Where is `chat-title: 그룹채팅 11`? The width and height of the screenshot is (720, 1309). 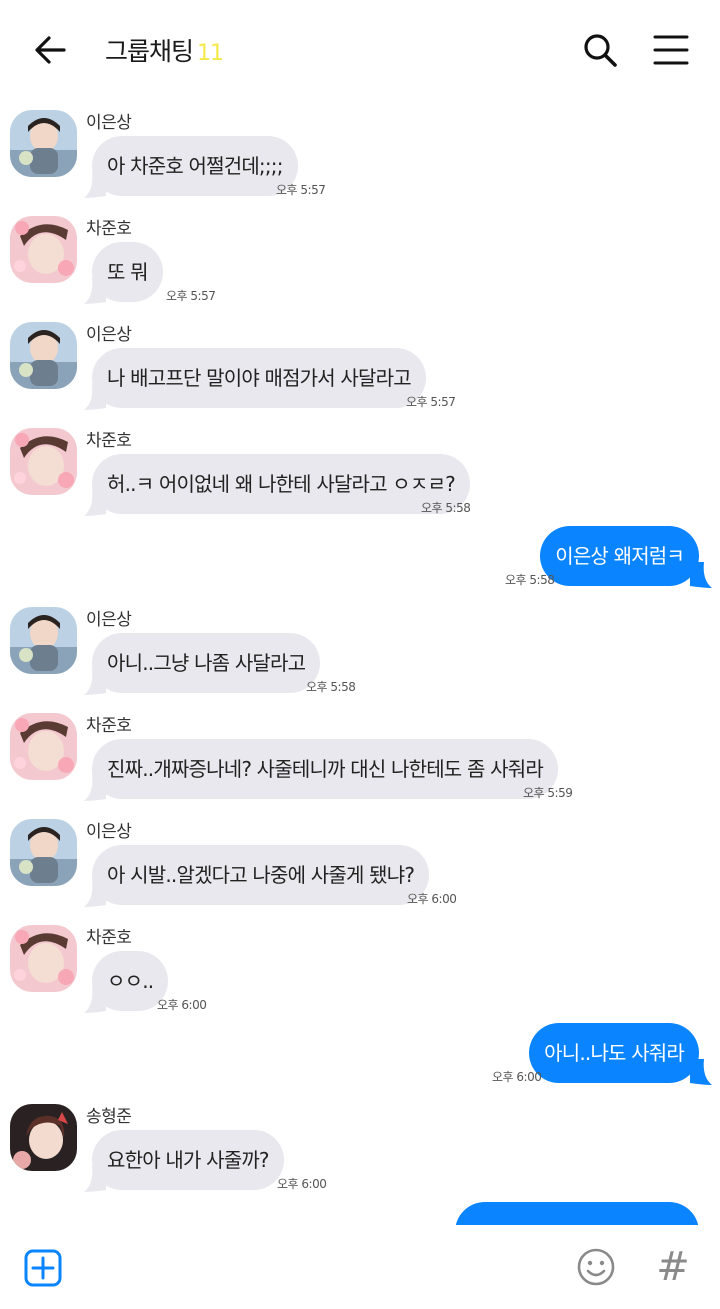
chat-title: 그룹채팅 11 is located at coordinates (164, 50).